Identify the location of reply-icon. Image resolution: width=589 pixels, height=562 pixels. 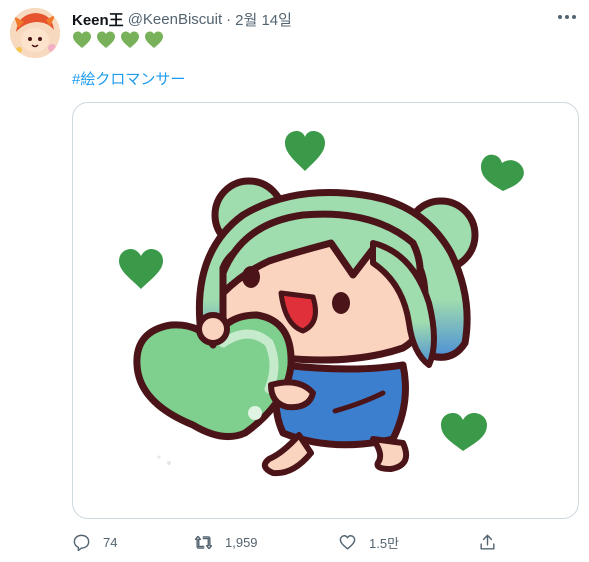
(81, 542).